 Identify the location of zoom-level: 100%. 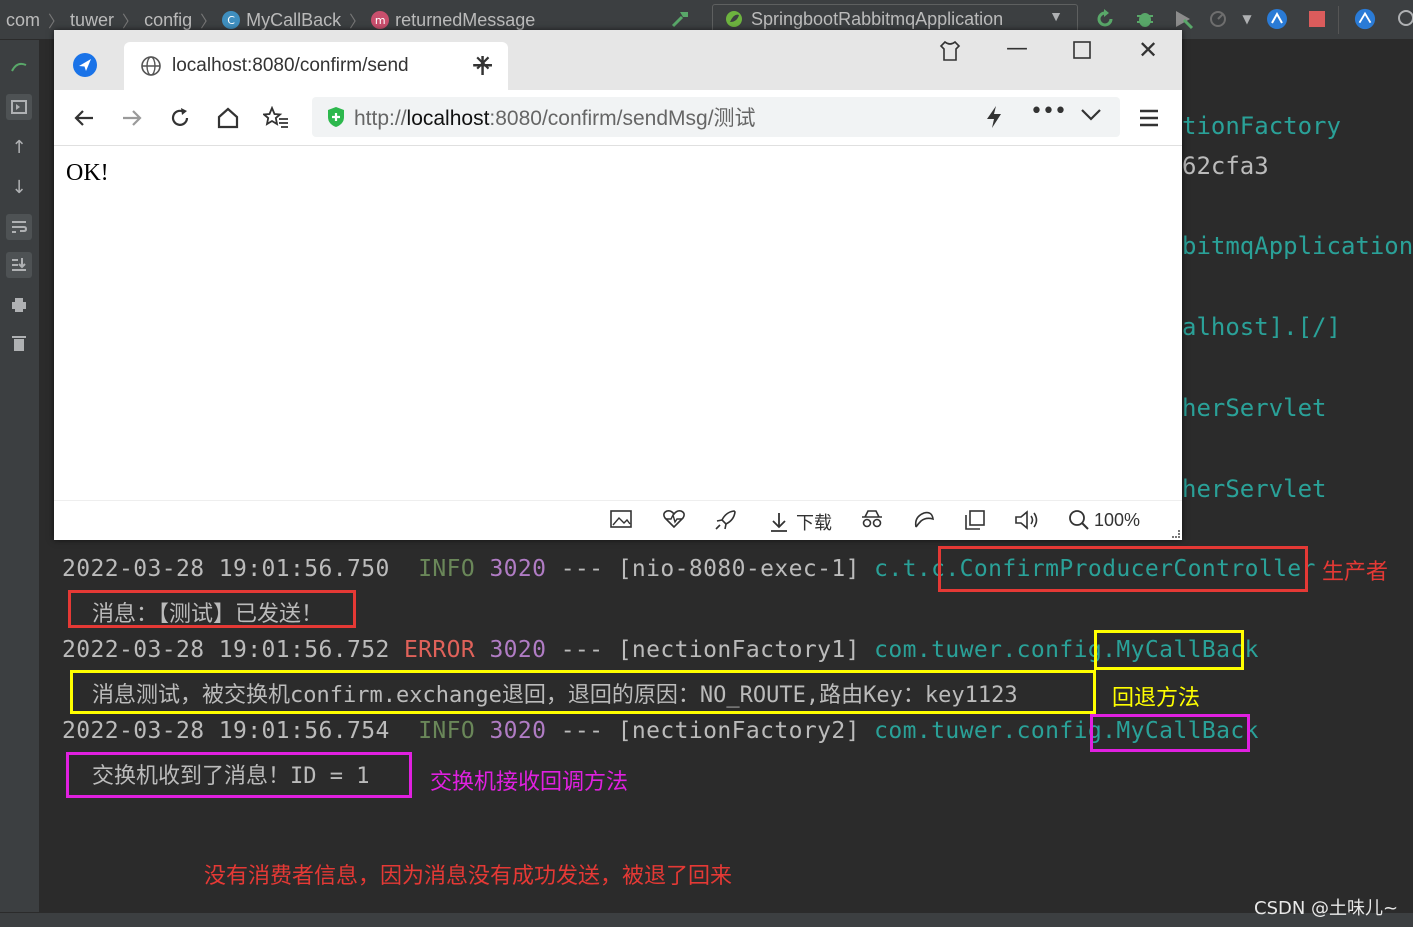
(1117, 519).